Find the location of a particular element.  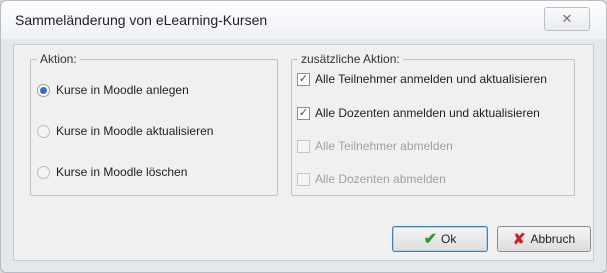

checkbox-unenroll-lecturers: Alle Dozenten abmelden is located at coordinates (371, 179).